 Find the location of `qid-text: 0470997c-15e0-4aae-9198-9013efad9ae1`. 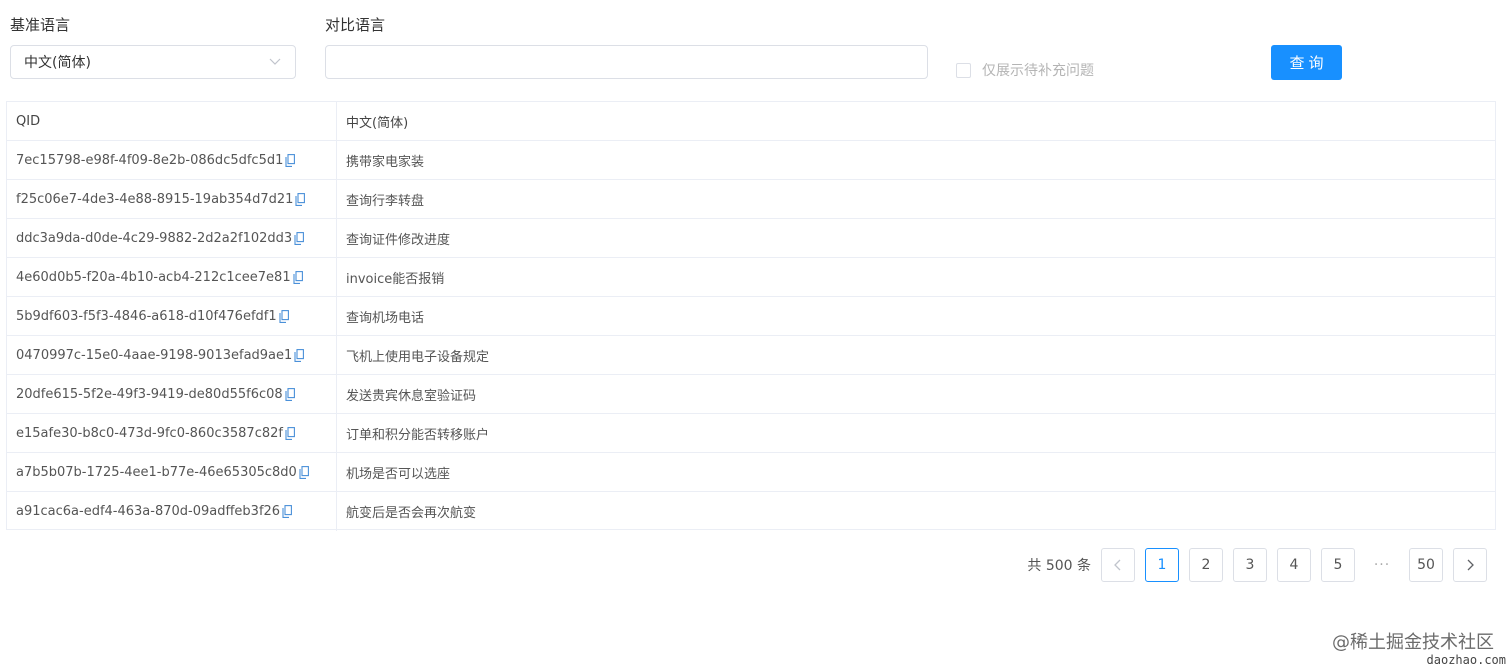

qid-text: 0470997c-15e0-4aae-9198-9013efad9ae1 is located at coordinates (154, 355).